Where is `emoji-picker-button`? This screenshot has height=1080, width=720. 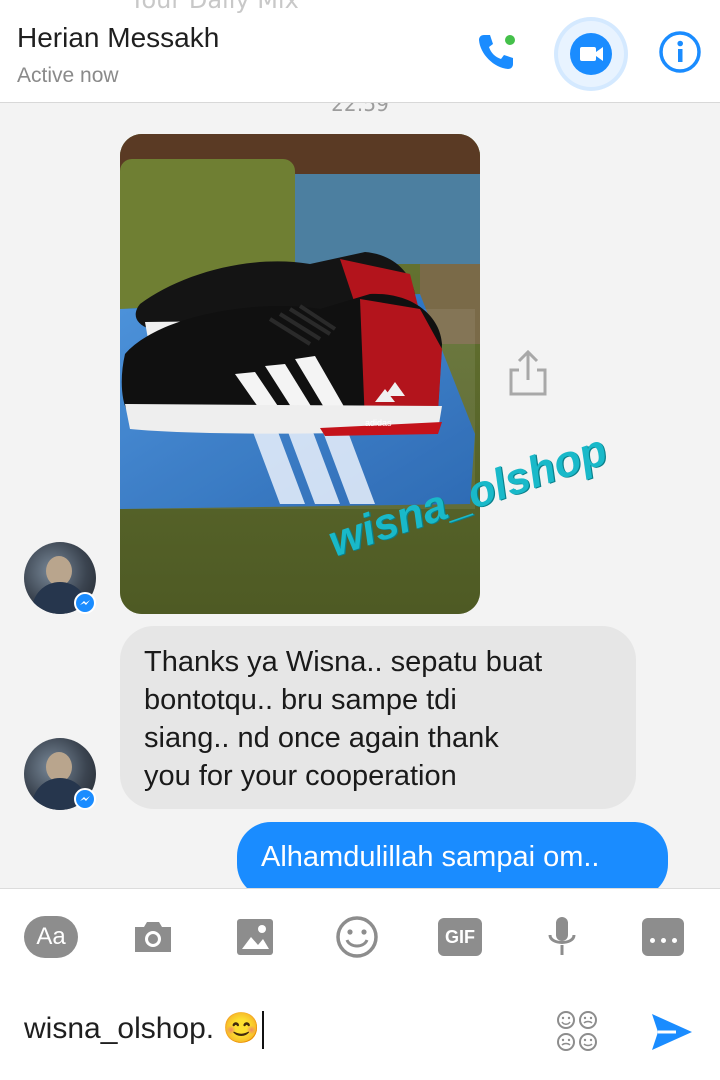
emoji-picker-button is located at coordinates (577, 1031).